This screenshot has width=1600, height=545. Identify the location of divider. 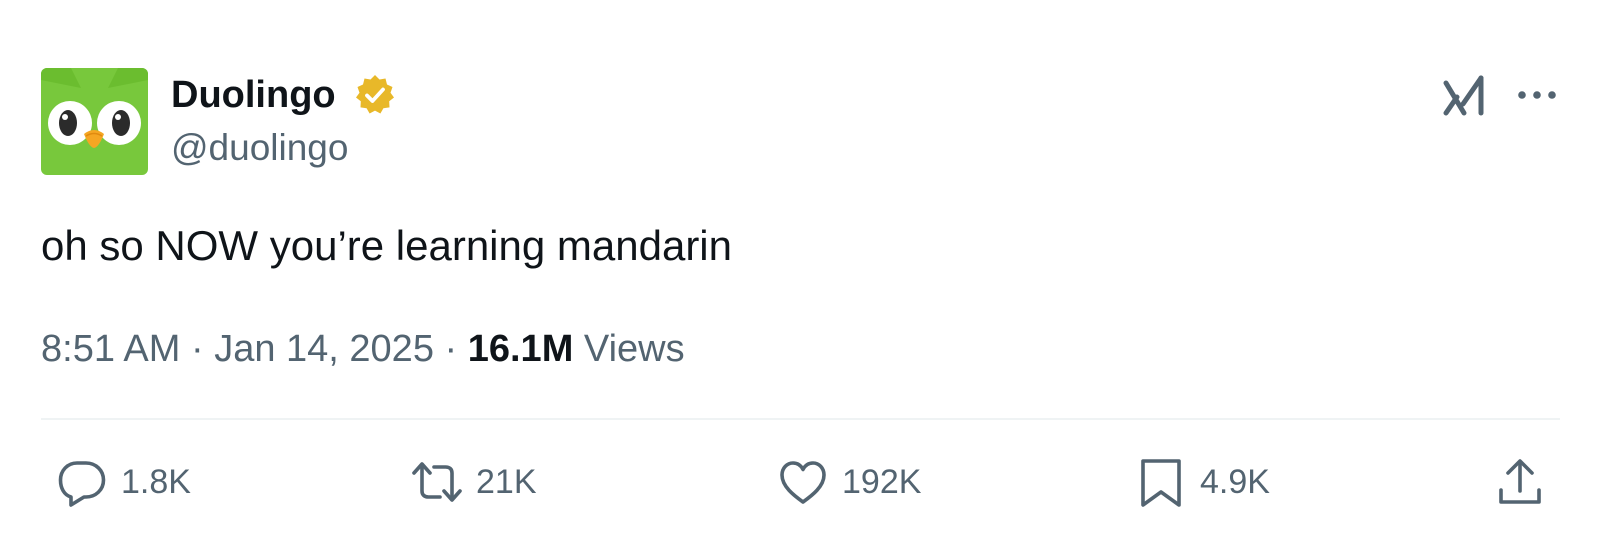
(800, 419).